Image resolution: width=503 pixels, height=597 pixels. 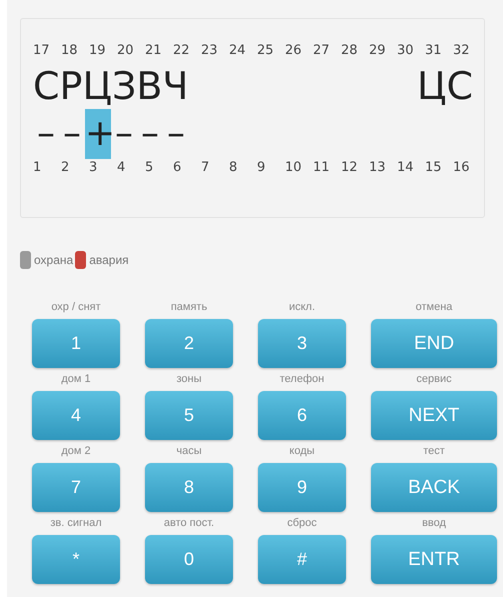 What do you see at coordinates (302, 415) in the screenshot?
I see `keypad-button: 6` at bounding box center [302, 415].